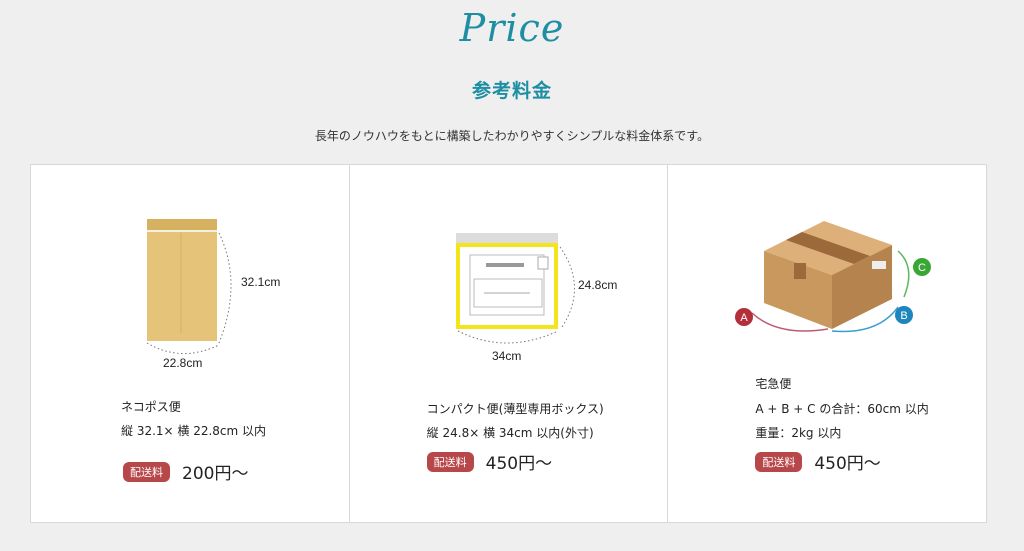 Image resolution: width=1024 pixels, height=551 pixels. What do you see at coordinates (504, 265) in the screenshot?
I see `compact-label-bar` at bounding box center [504, 265].